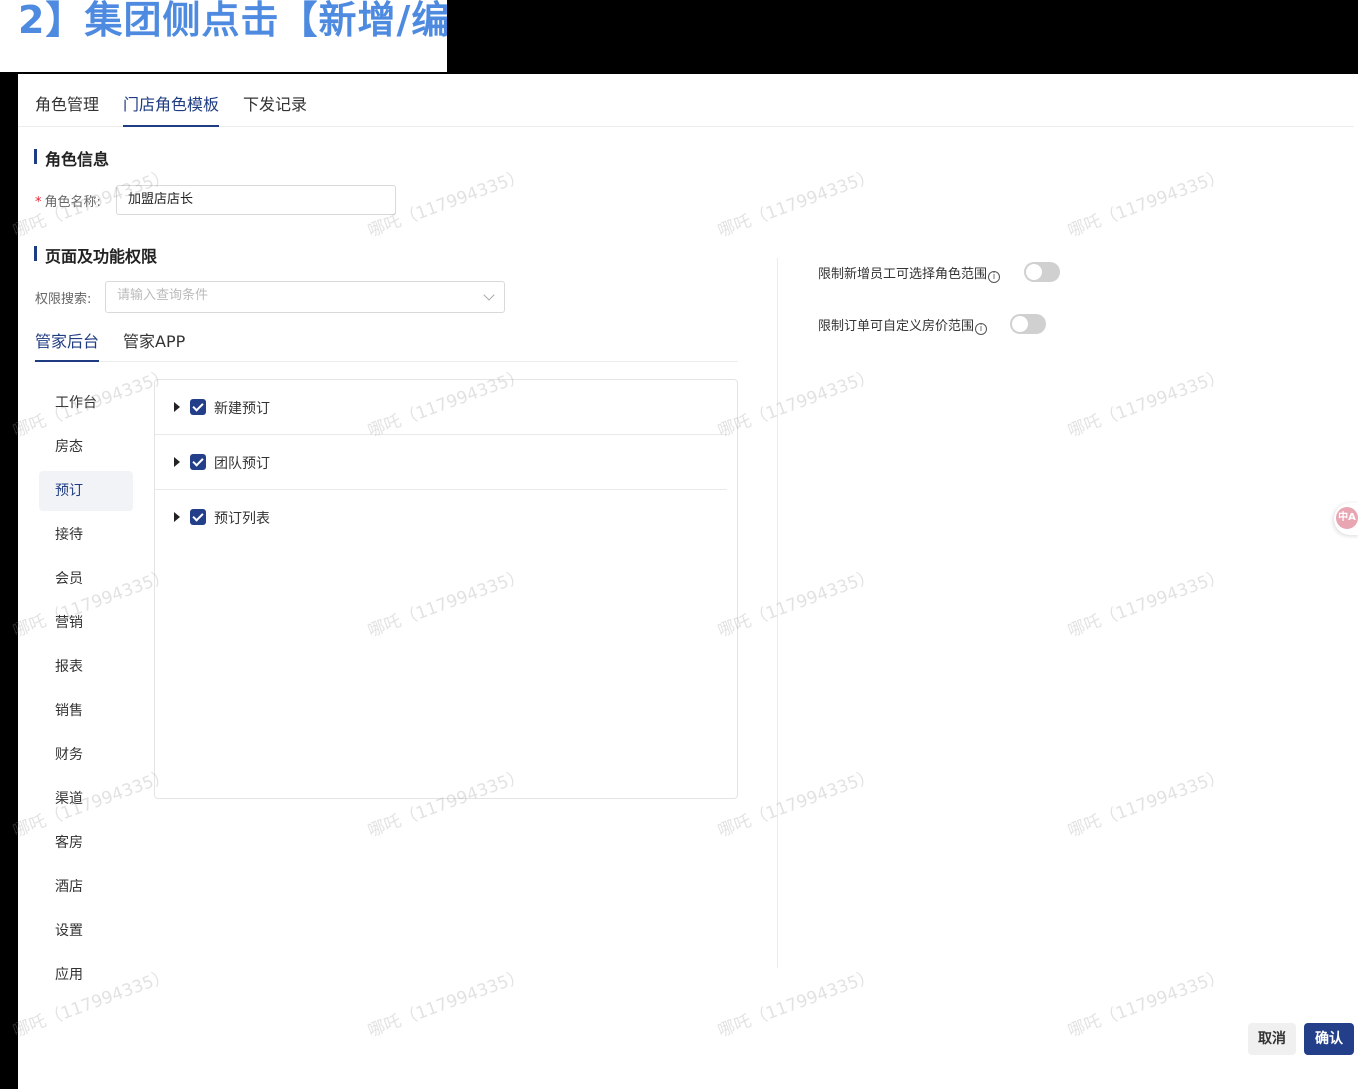  I want to click on menu-item-workbench: 工作台, so click(86, 403).